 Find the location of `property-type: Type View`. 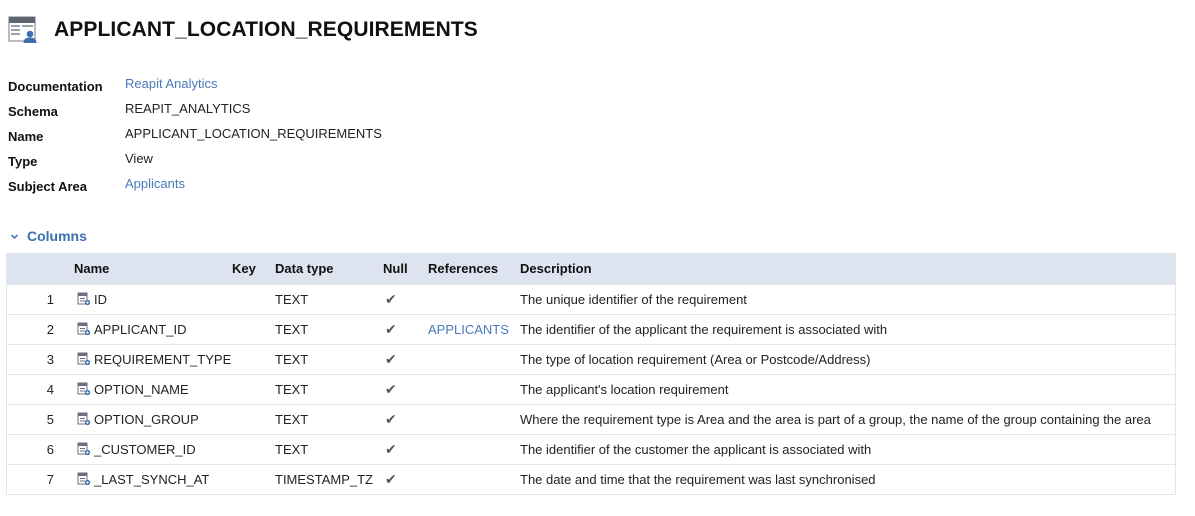

property-type: Type View is located at coordinates (195, 159).